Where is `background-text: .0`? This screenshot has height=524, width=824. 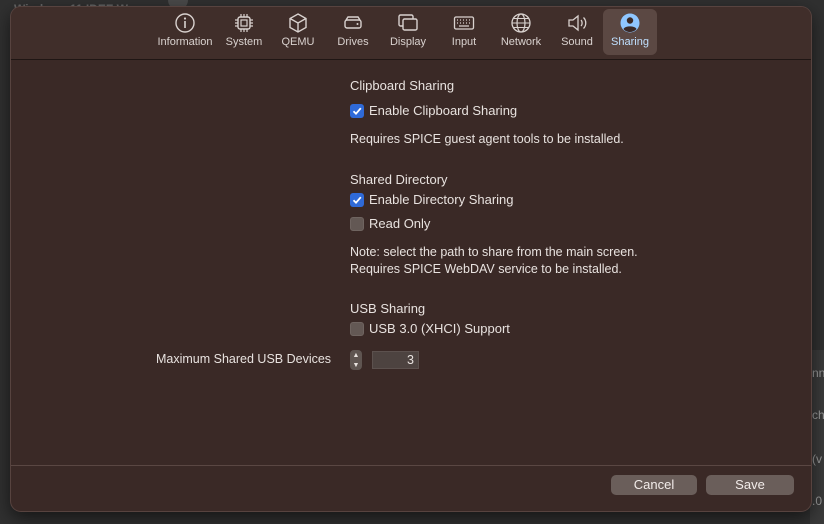 background-text: .0 is located at coordinates (817, 501).